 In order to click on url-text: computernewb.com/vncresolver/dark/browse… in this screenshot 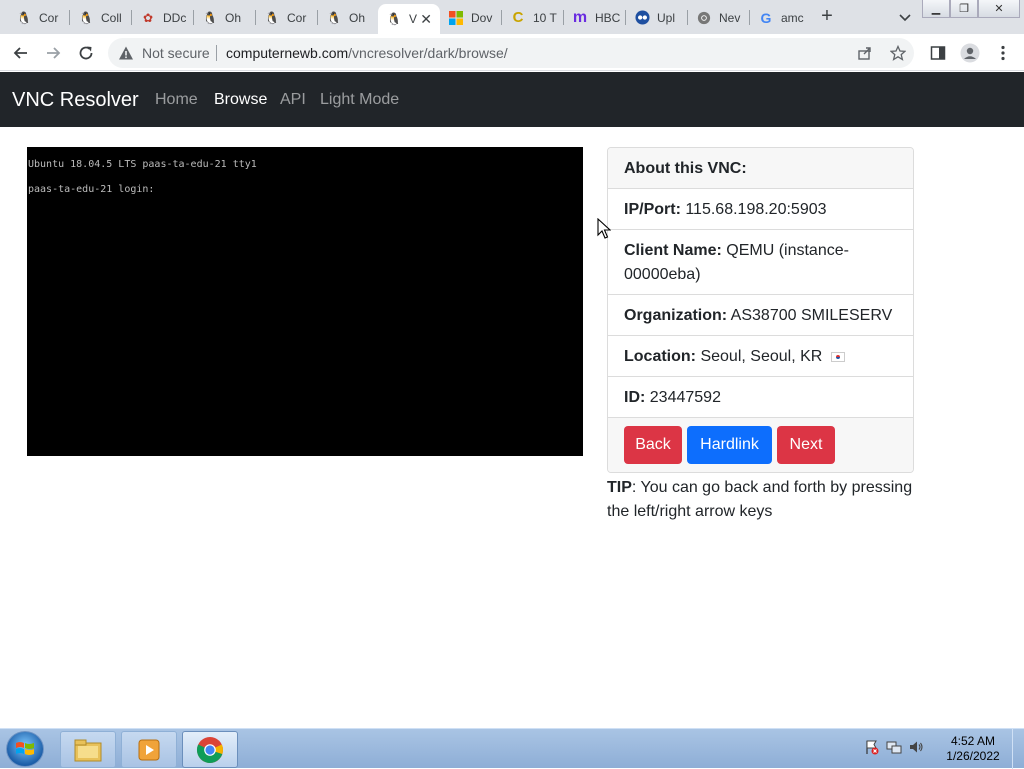, I will do `click(367, 53)`.